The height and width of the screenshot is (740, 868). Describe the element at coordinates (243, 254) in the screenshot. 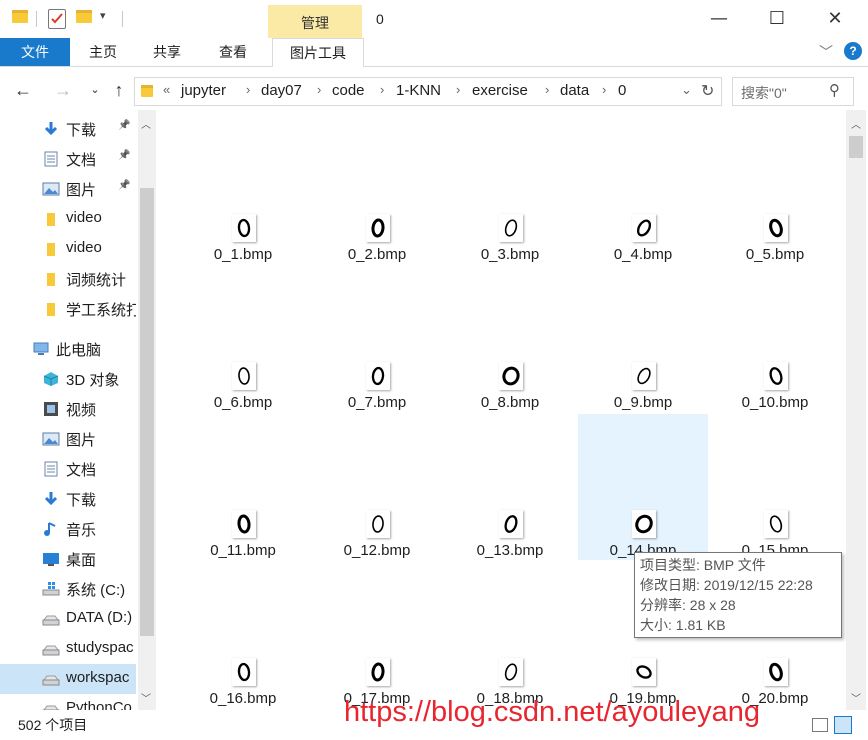

I see `file-name: 0_1.bmp` at that location.